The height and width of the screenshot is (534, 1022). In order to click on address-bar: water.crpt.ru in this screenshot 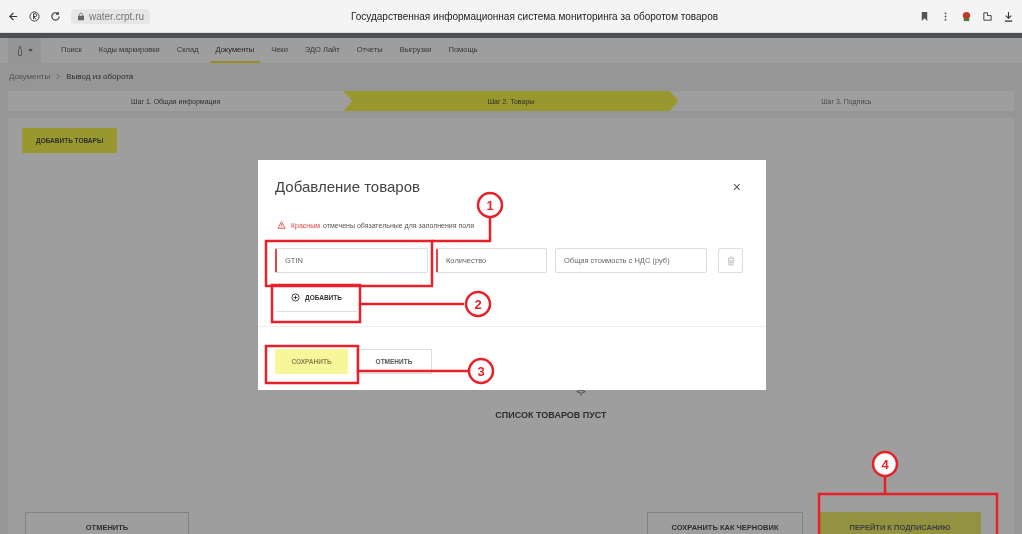, I will do `click(111, 16)`.